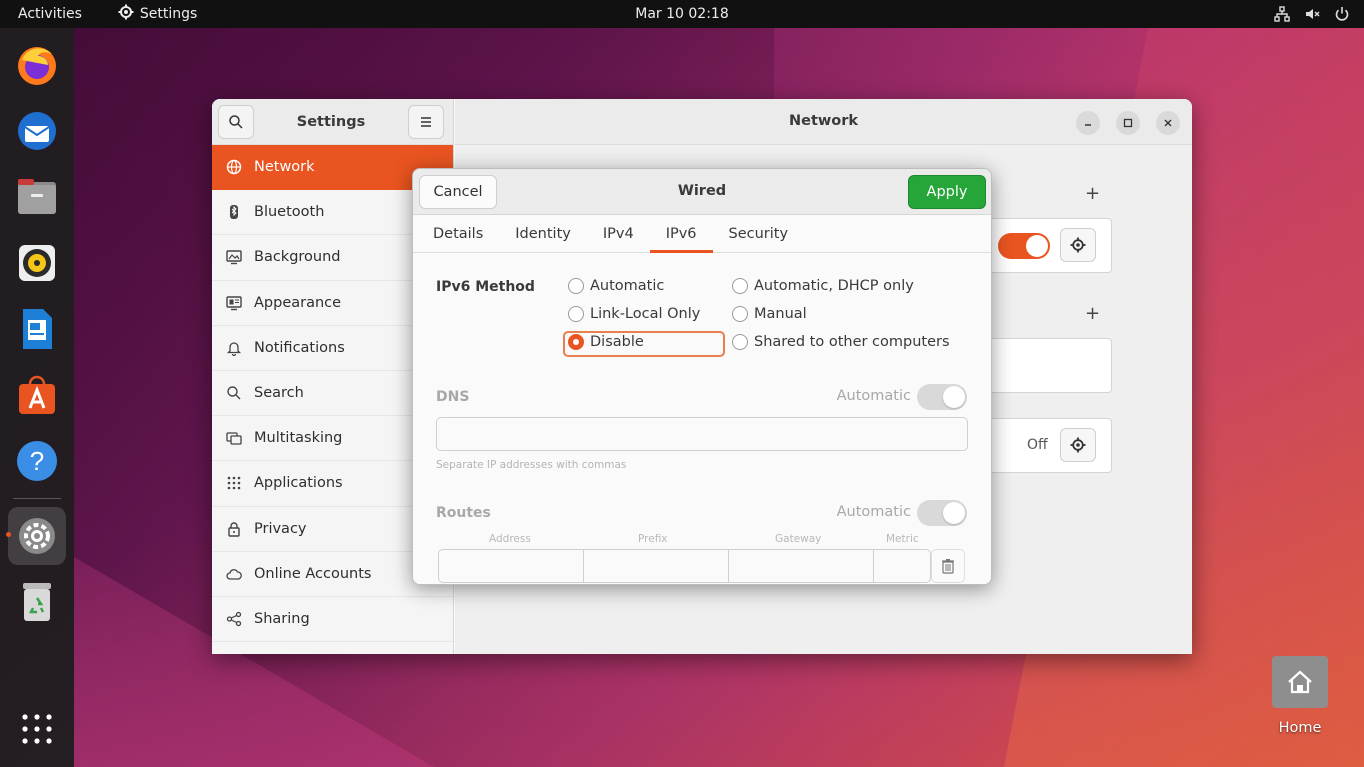 The height and width of the screenshot is (767, 1364). I want to click on radio-automatic: Automatic, so click(616, 286).